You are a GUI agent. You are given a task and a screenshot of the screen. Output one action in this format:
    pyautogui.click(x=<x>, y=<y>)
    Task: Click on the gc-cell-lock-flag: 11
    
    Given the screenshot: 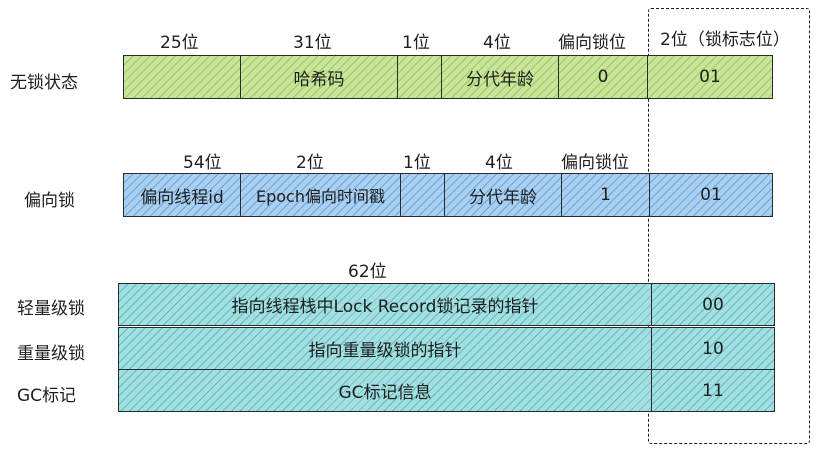 What is the action you would take?
    pyautogui.click(x=713, y=390)
    